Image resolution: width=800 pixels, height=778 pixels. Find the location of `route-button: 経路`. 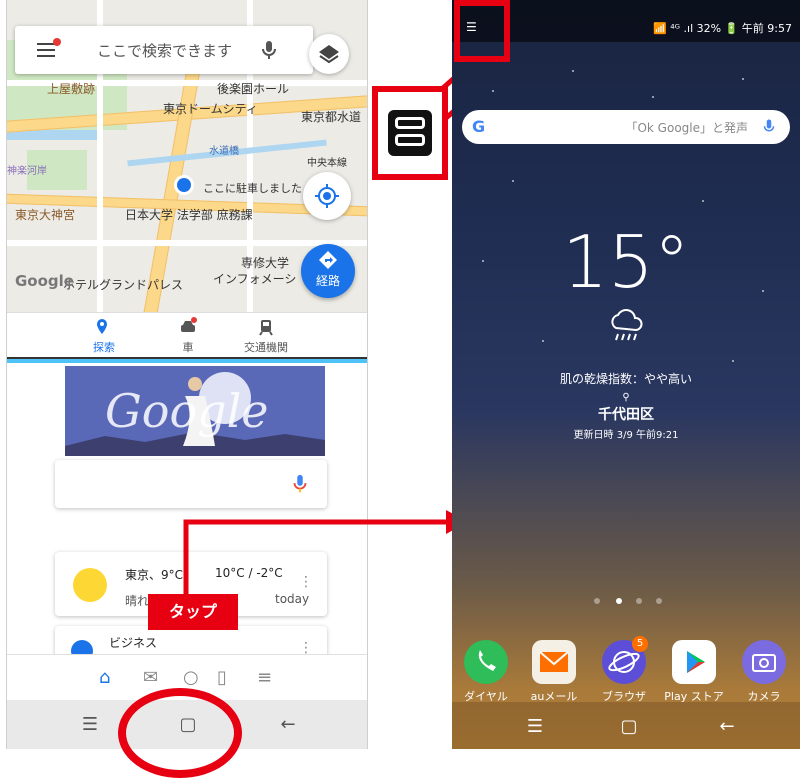

route-button: 経路 is located at coordinates (328, 271).